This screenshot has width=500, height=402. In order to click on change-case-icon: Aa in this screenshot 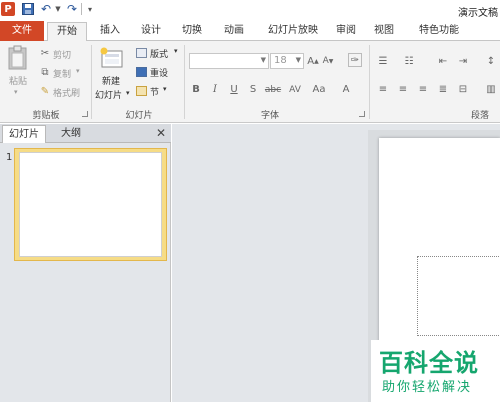, I will do `click(319, 90)`.